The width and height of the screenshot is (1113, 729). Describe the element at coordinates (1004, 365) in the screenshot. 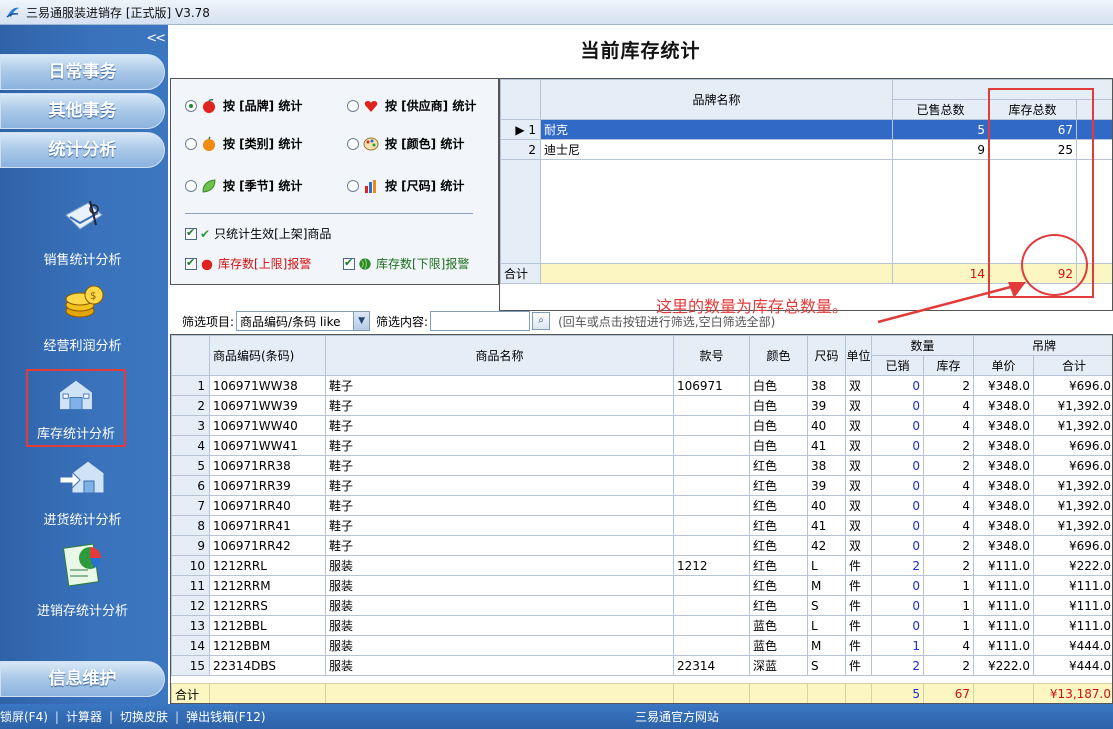

I see `header-tag-price: 单价` at that location.